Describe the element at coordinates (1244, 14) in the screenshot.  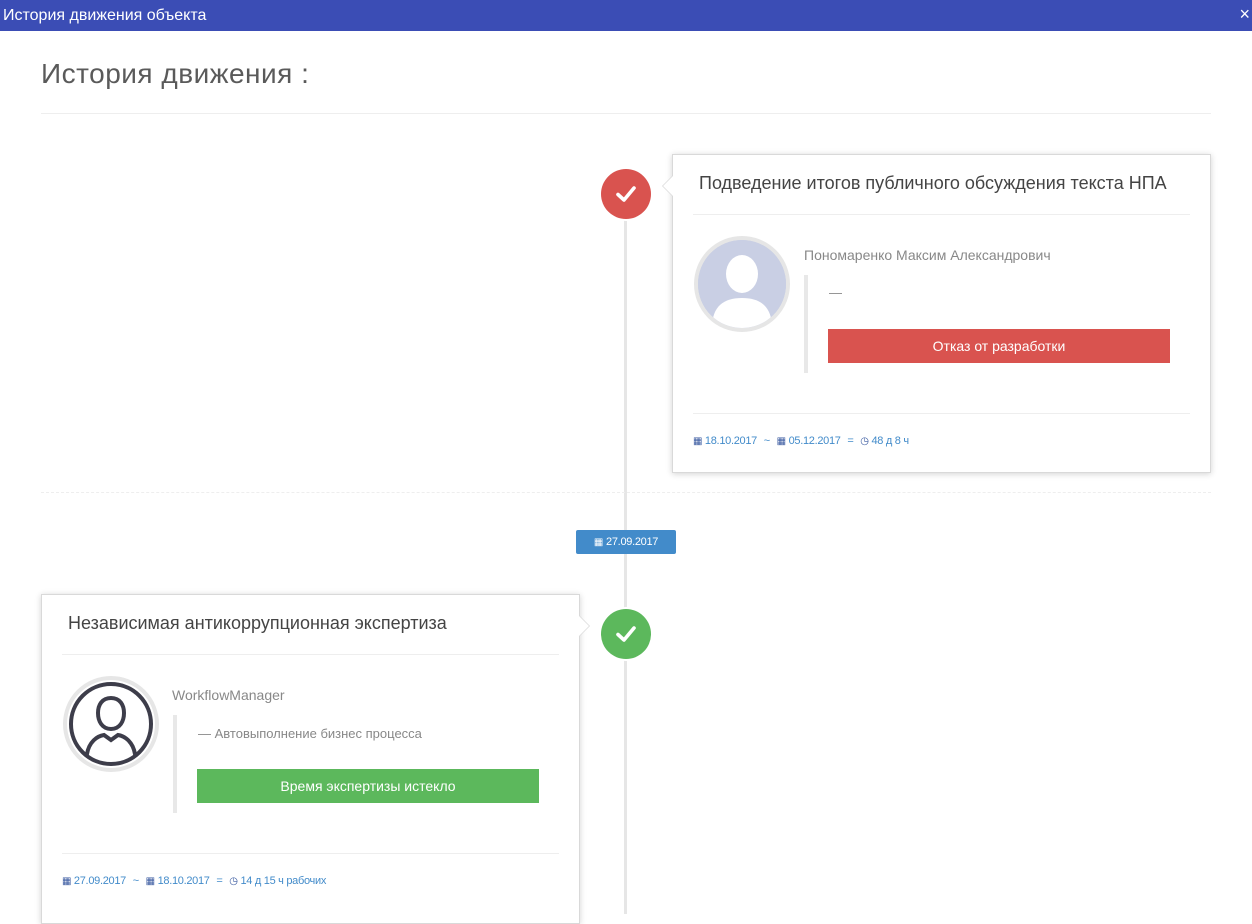
I see `close-icon: ×` at that location.